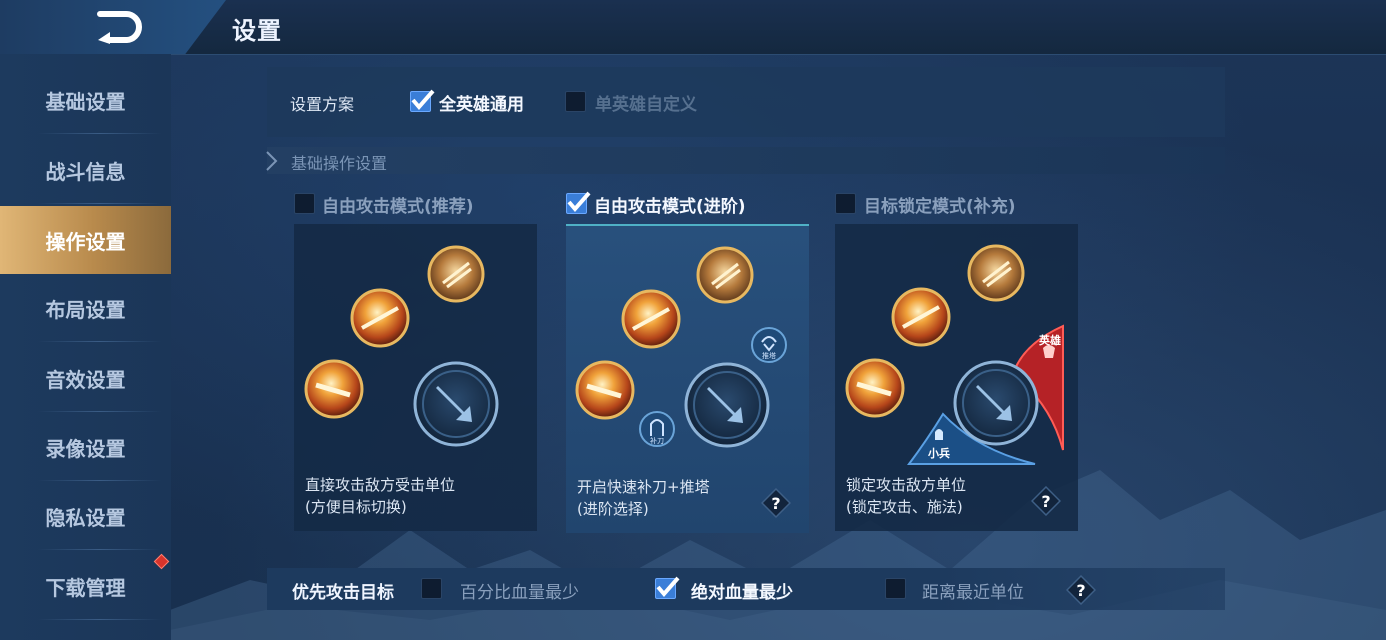  I want to click on desc-line-2: (锁定攻击、施法), so click(904, 507).